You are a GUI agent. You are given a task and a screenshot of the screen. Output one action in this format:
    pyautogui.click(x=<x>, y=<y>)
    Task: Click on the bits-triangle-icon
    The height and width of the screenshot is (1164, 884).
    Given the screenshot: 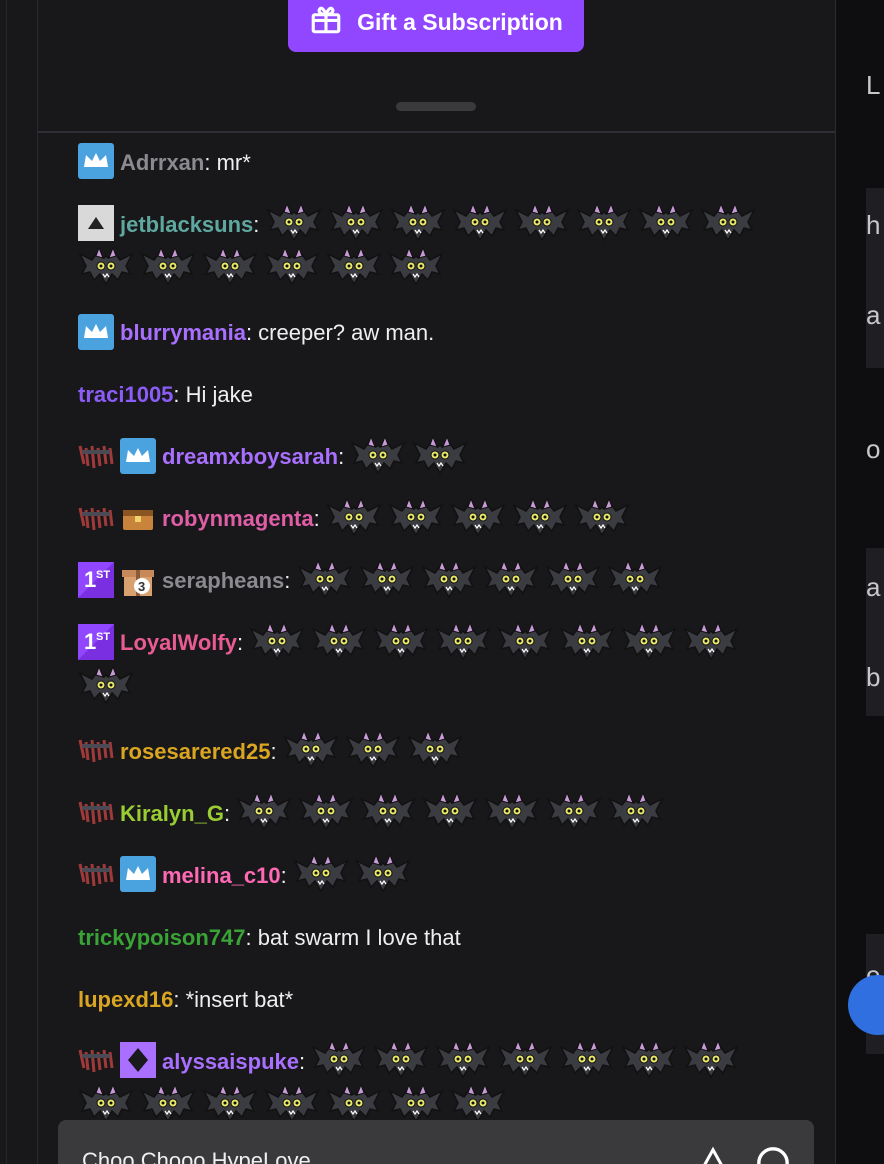 What is the action you would take?
    pyautogui.click(x=713, y=1155)
    